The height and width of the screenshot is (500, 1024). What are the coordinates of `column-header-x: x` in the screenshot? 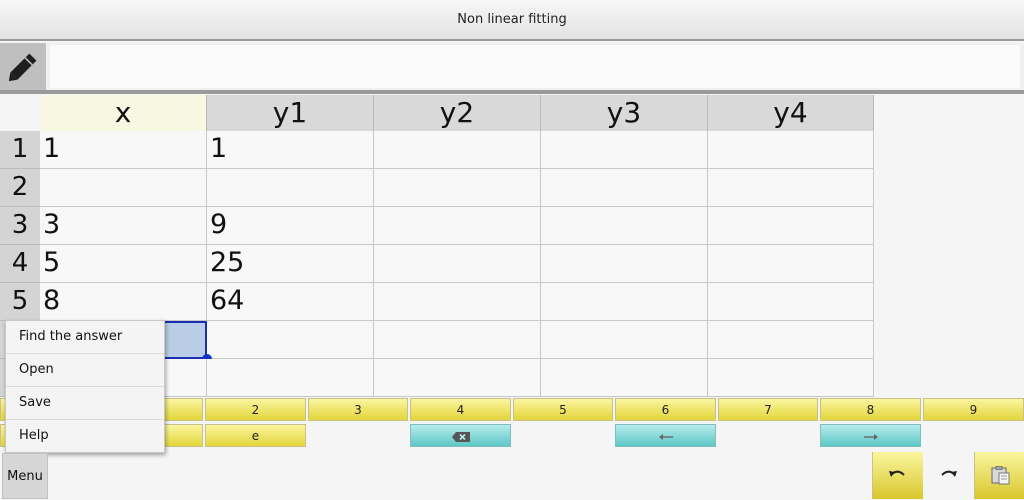 It's located at (123, 113).